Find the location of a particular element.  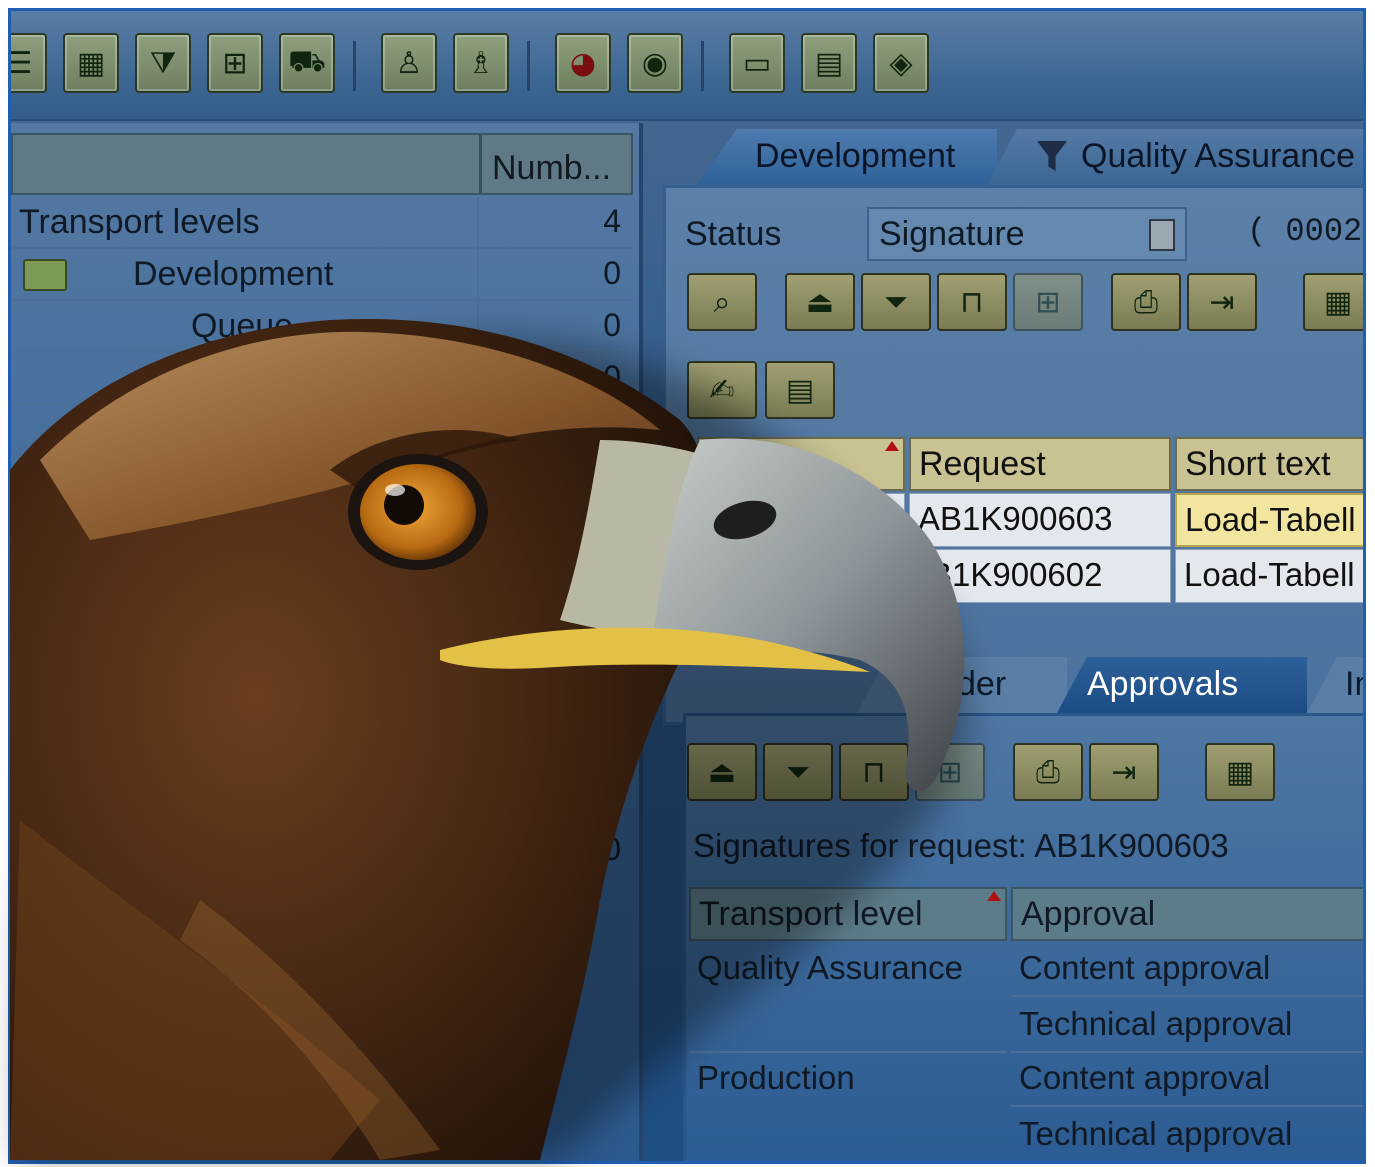

tab-development: Development is located at coordinates (847, 157).